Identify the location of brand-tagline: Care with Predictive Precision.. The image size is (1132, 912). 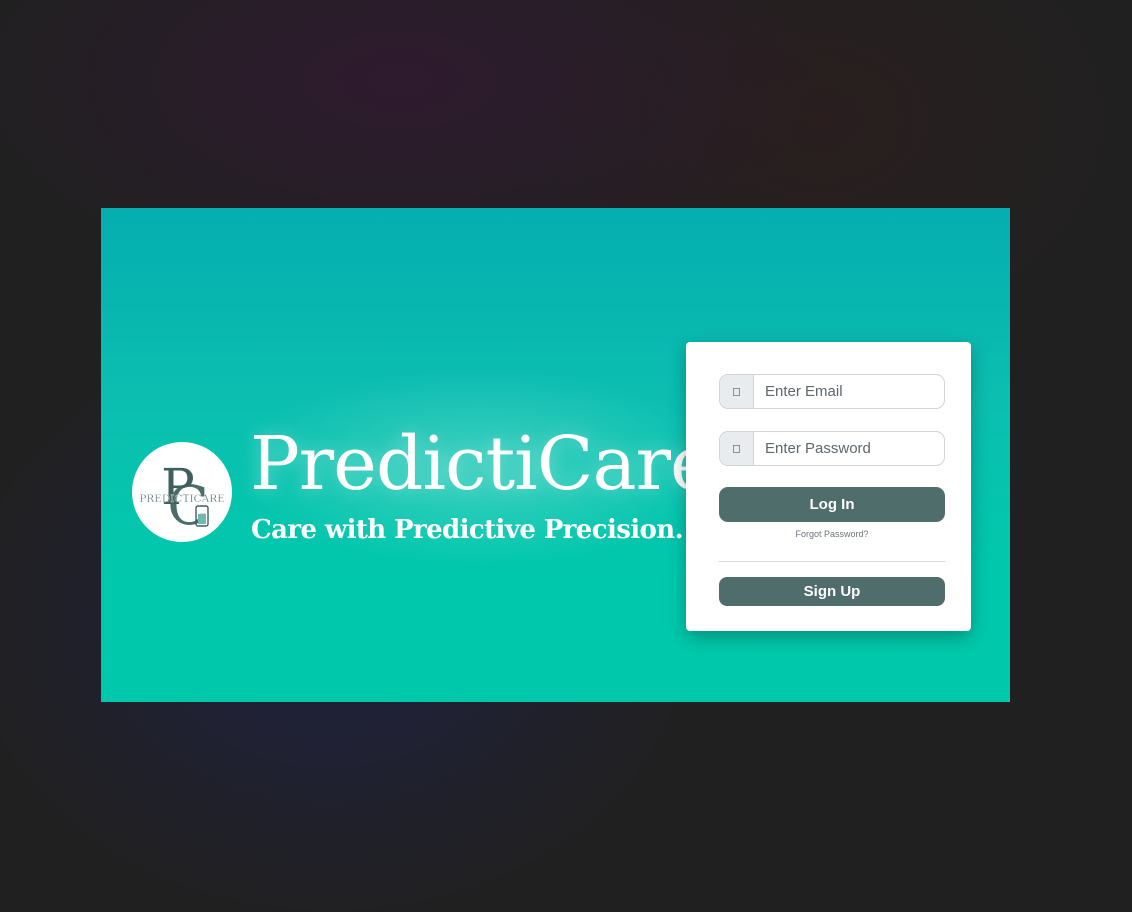
(467, 530).